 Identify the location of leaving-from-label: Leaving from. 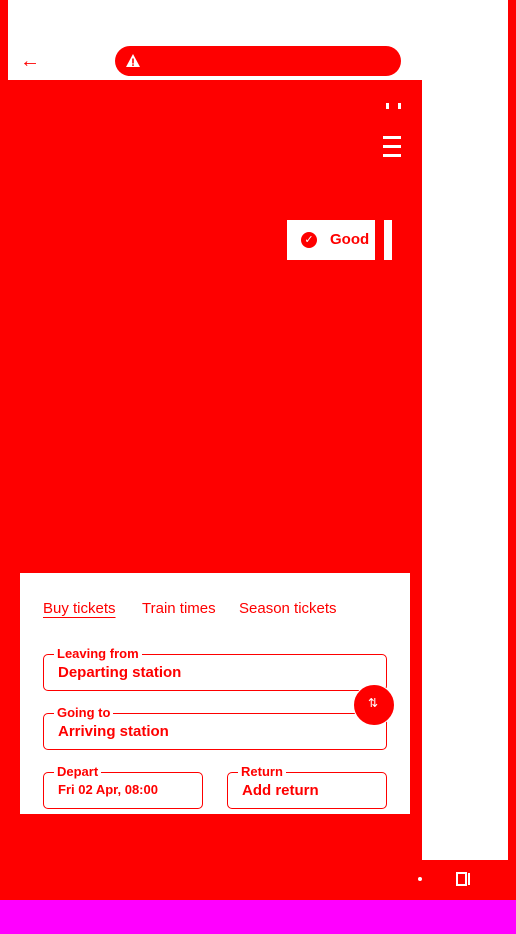
(98, 653).